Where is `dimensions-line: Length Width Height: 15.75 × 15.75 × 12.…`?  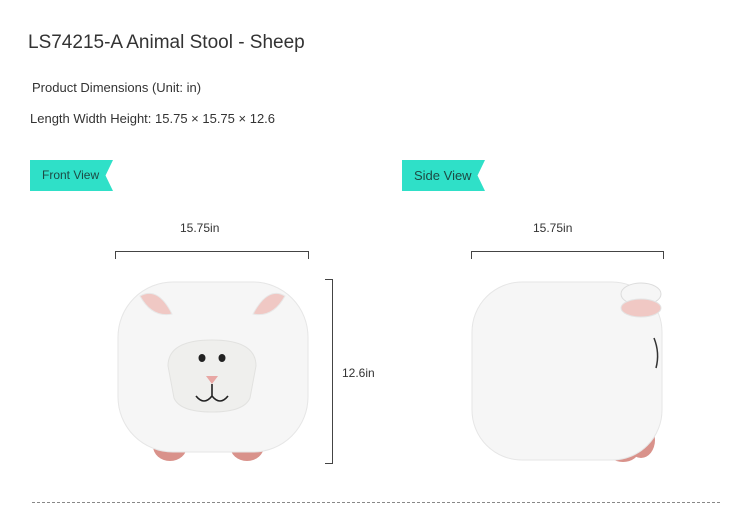
dimensions-line: Length Width Height: 15.75 × 15.75 × 12.… is located at coordinates (153, 118).